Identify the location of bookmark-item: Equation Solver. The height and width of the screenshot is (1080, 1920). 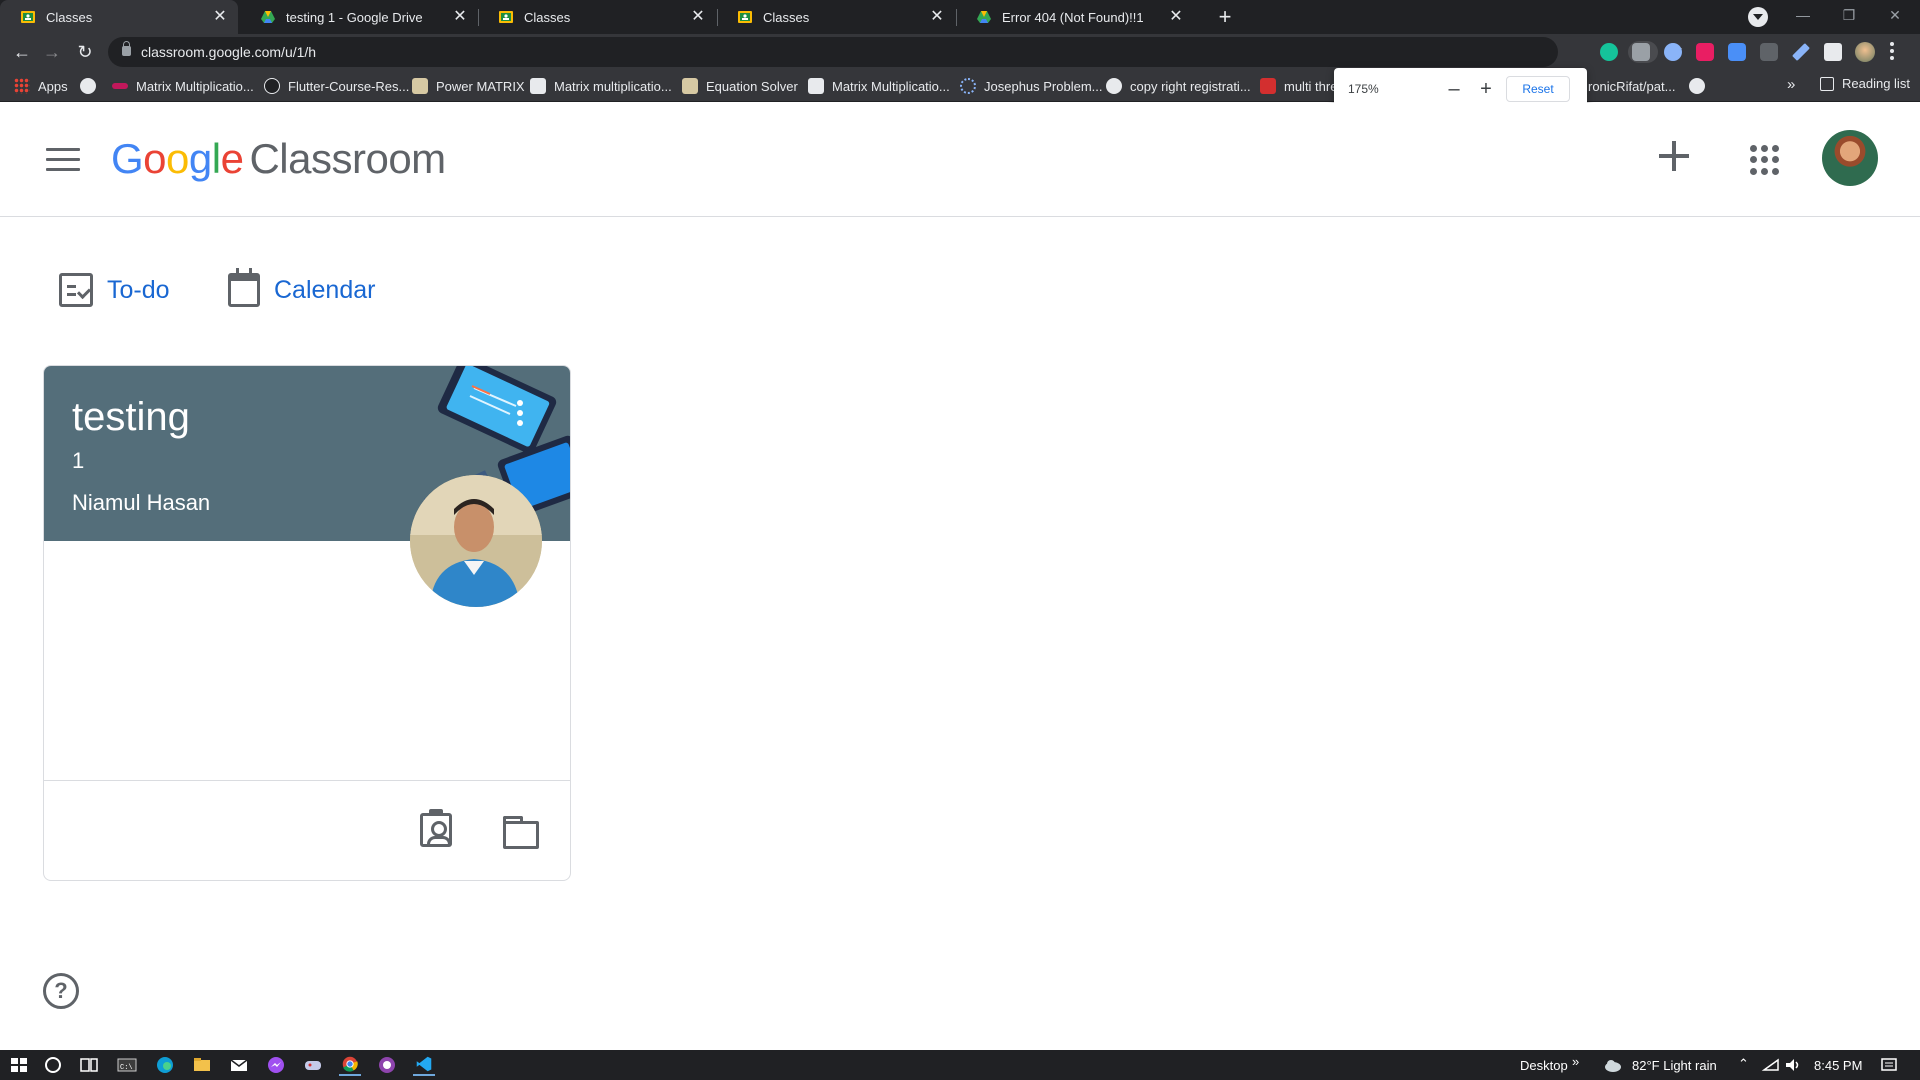
(740, 86).